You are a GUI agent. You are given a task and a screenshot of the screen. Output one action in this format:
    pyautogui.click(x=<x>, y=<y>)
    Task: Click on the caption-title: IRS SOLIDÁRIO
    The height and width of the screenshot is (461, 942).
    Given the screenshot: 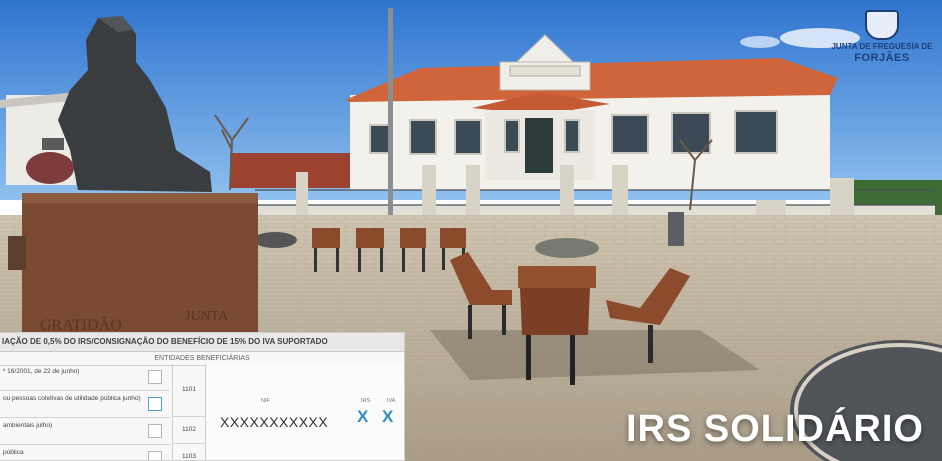 What is the action you would take?
    pyautogui.click(x=774, y=429)
    